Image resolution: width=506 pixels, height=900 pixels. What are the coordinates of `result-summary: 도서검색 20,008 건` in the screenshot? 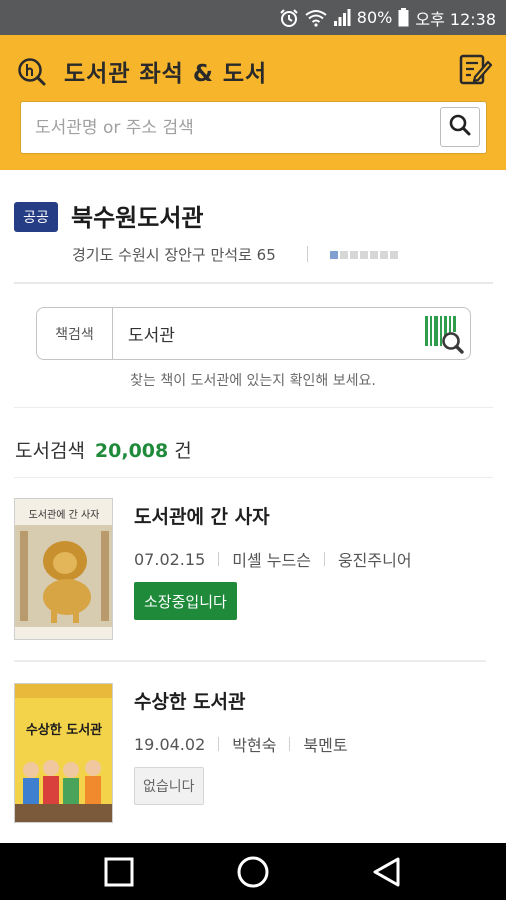 It's located at (103, 449).